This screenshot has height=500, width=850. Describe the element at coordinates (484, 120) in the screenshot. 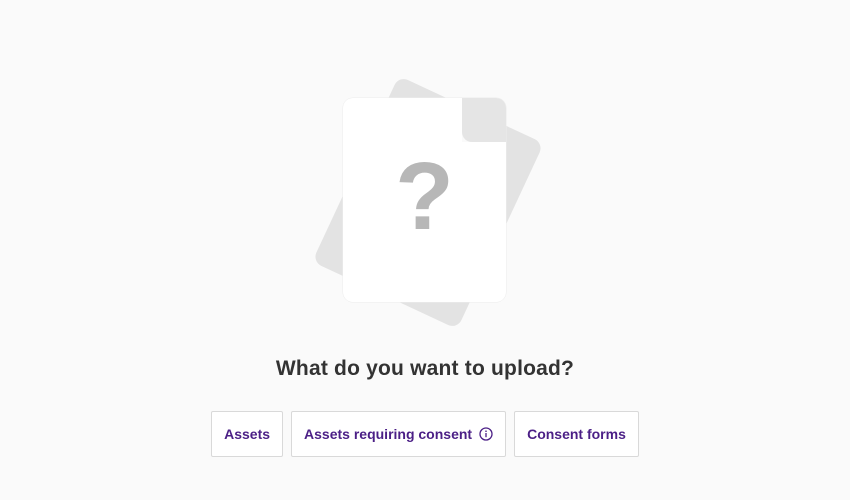

I see `document-fold-corner` at that location.